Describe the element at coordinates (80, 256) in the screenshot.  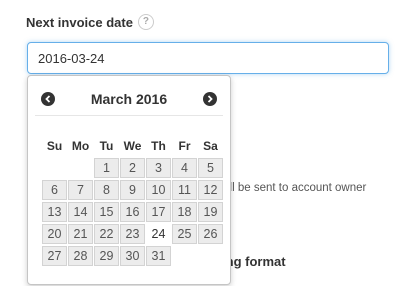
I see `calendar-day: 28` at that location.